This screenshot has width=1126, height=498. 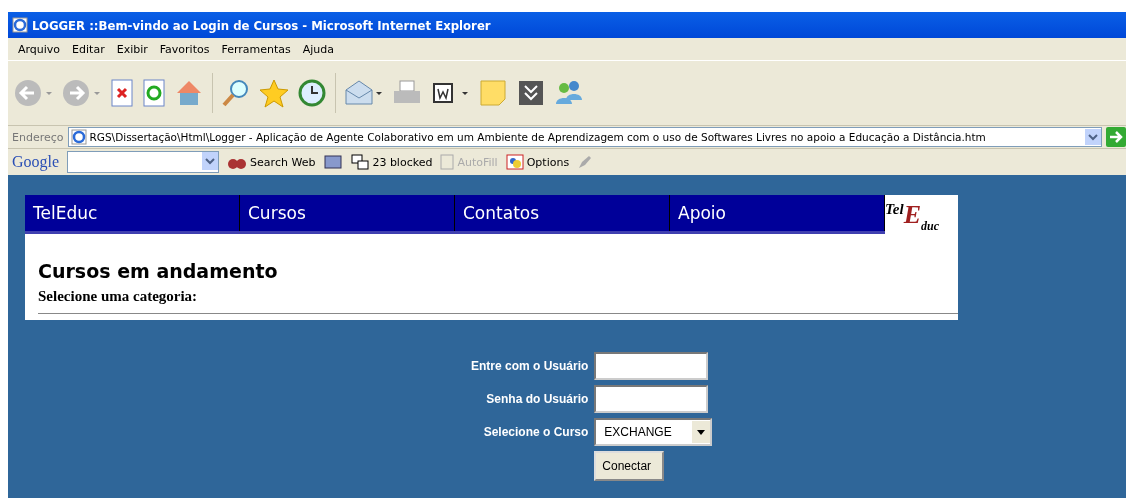 What do you see at coordinates (364, 93) in the screenshot?
I see `mail-icon` at bounding box center [364, 93].